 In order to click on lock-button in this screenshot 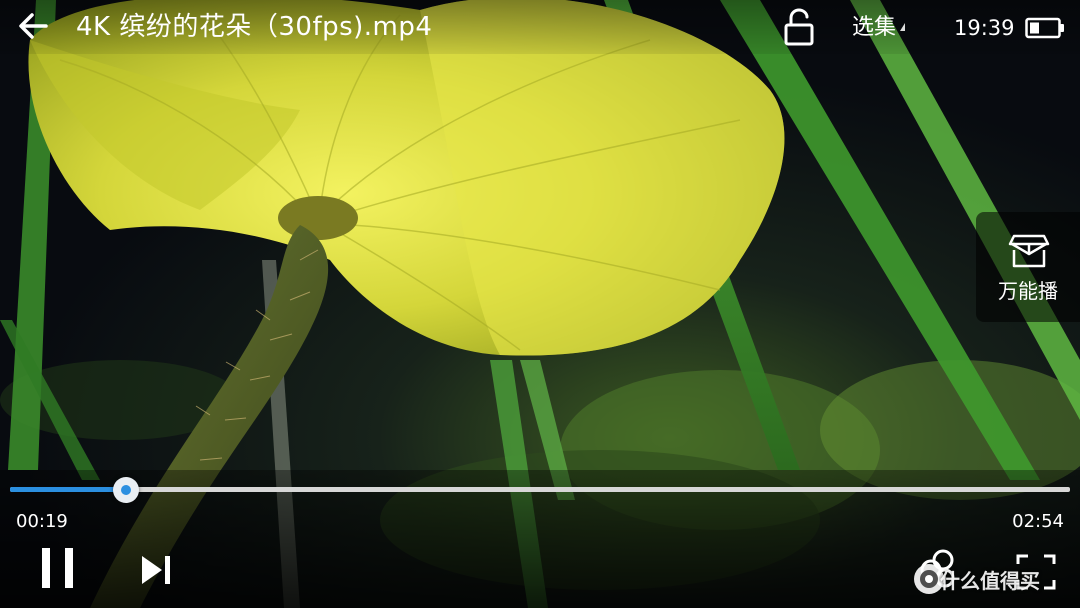, I will do `click(799, 27)`.